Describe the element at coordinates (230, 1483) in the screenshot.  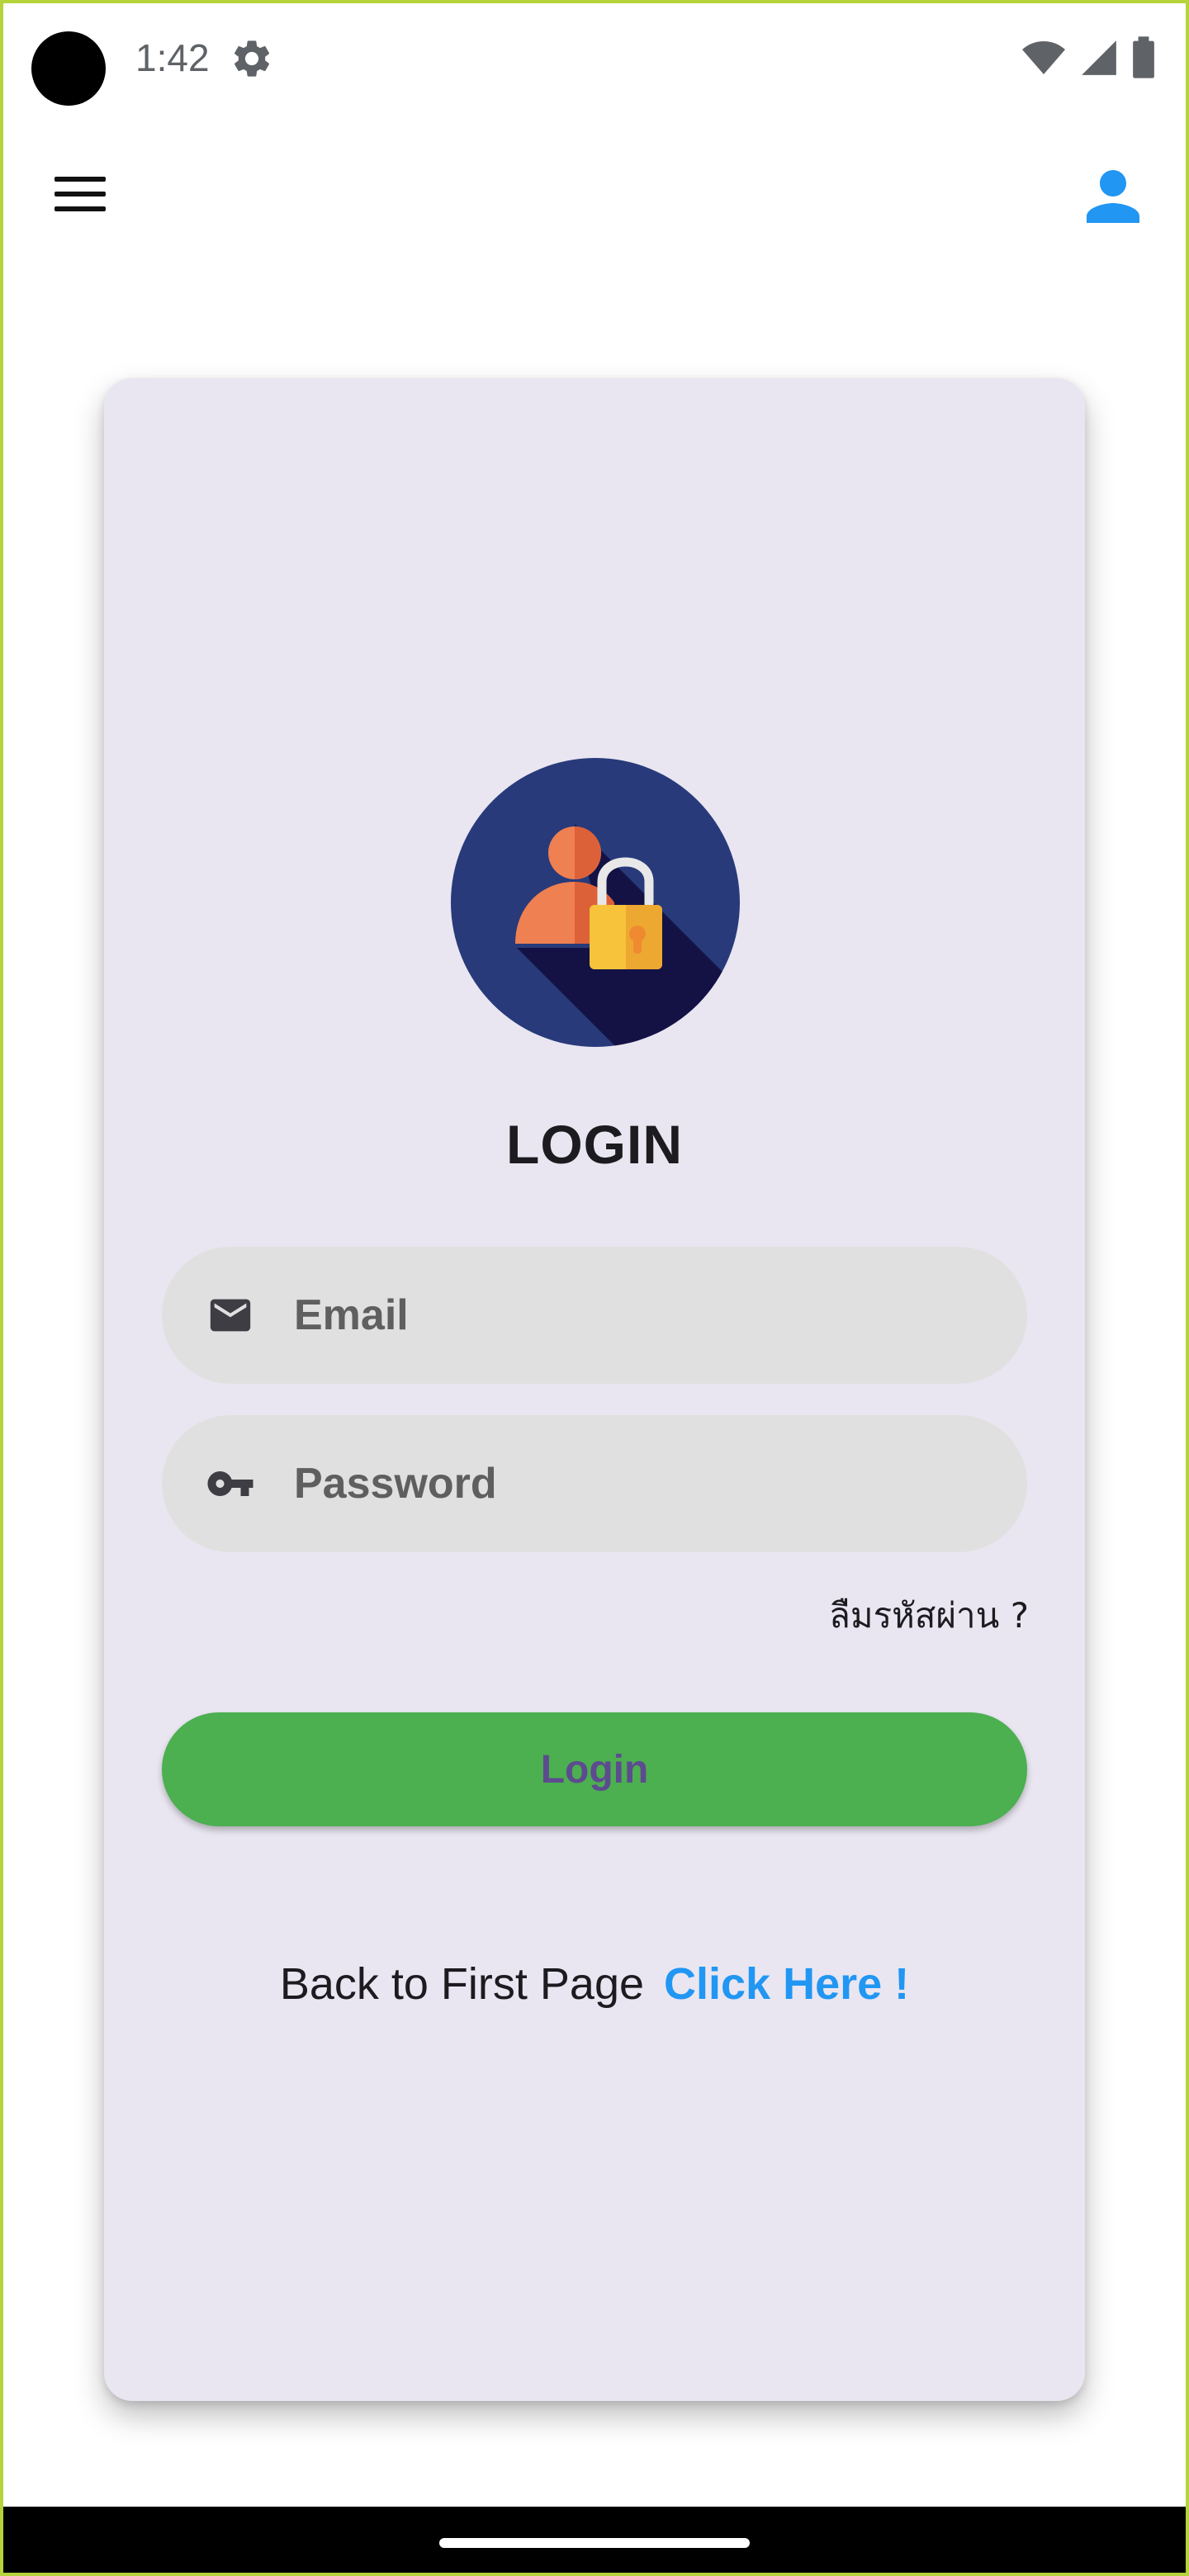
I see `key-icon` at that location.